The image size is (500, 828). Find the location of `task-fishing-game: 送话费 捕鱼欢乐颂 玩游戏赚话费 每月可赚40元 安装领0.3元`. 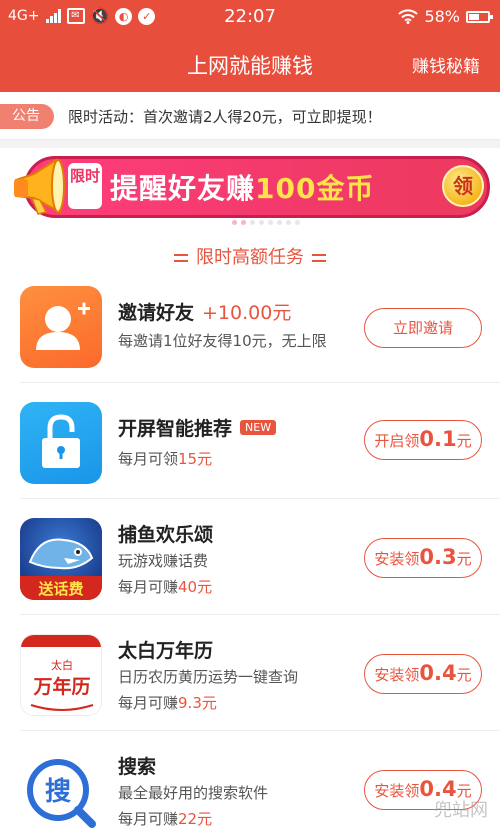

task-fishing-game: 送话费 捕鱼欢乐颂 玩游戏赚话费 每月可赚40元 安装领0.3元 is located at coordinates (250, 556).